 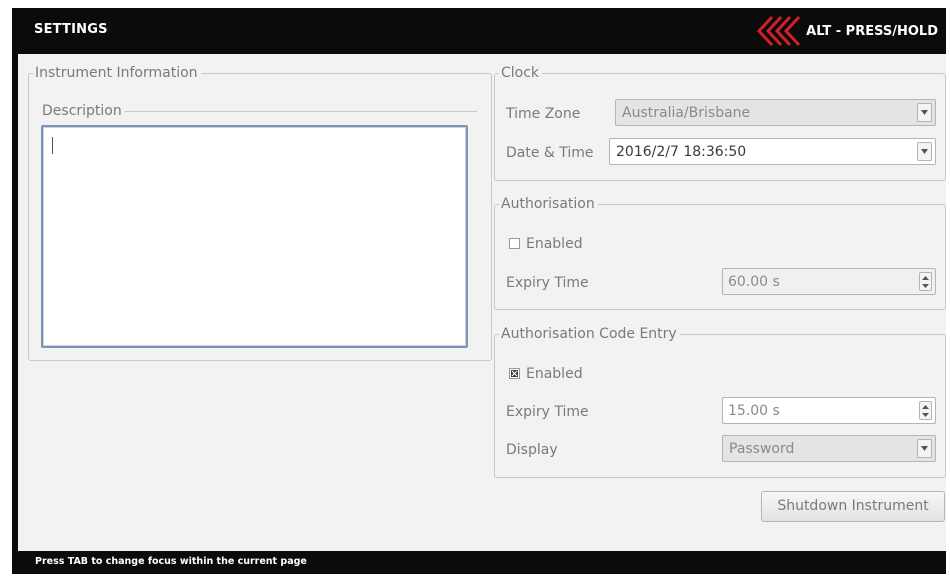 I want to click on authorisation-enabled-label: Enabled, so click(x=554, y=244).